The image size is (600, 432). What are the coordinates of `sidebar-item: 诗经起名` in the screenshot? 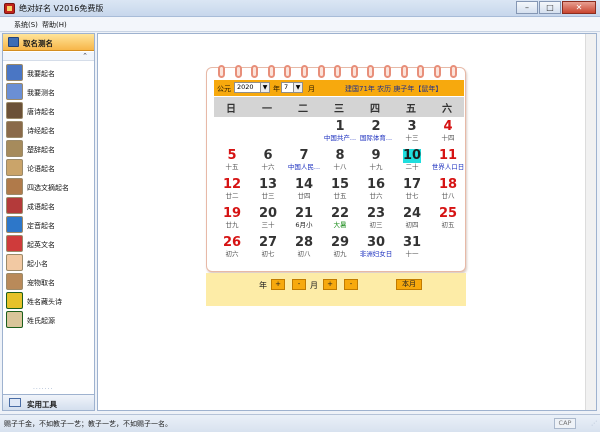 It's located at (49, 130).